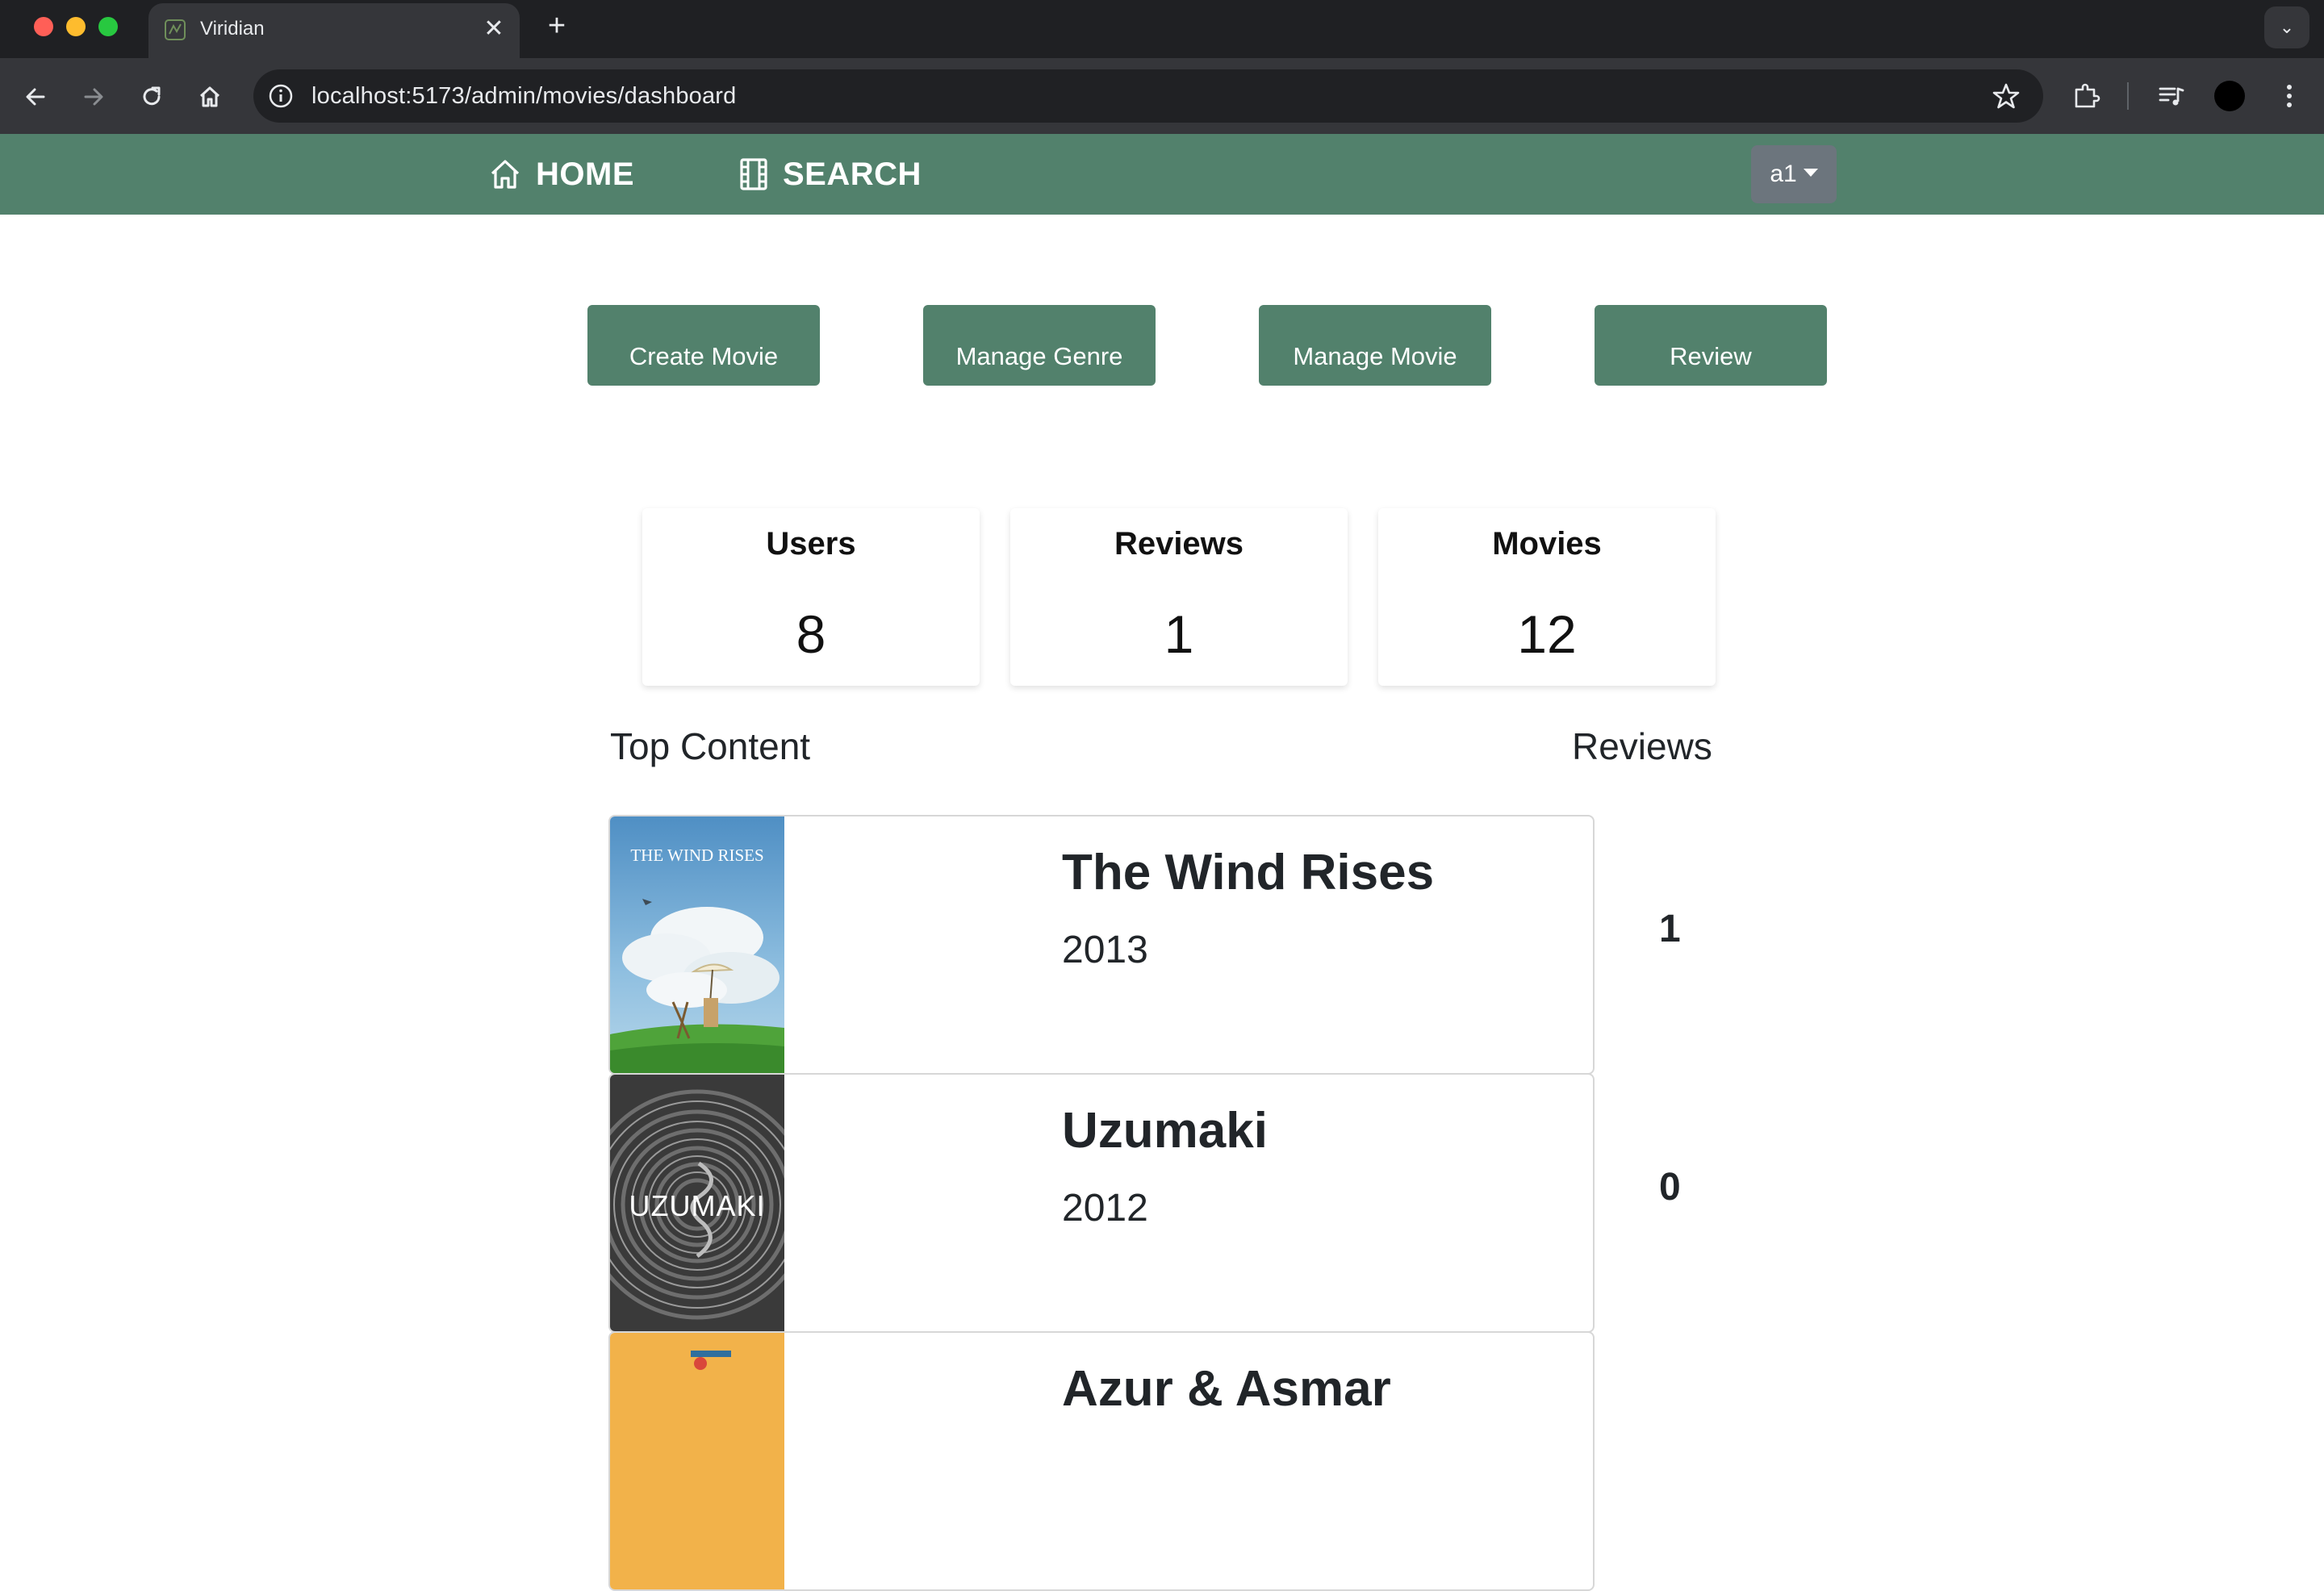  What do you see at coordinates (811, 597) in the screenshot?
I see `stat-card-users: Users 8` at bounding box center [811, 597].